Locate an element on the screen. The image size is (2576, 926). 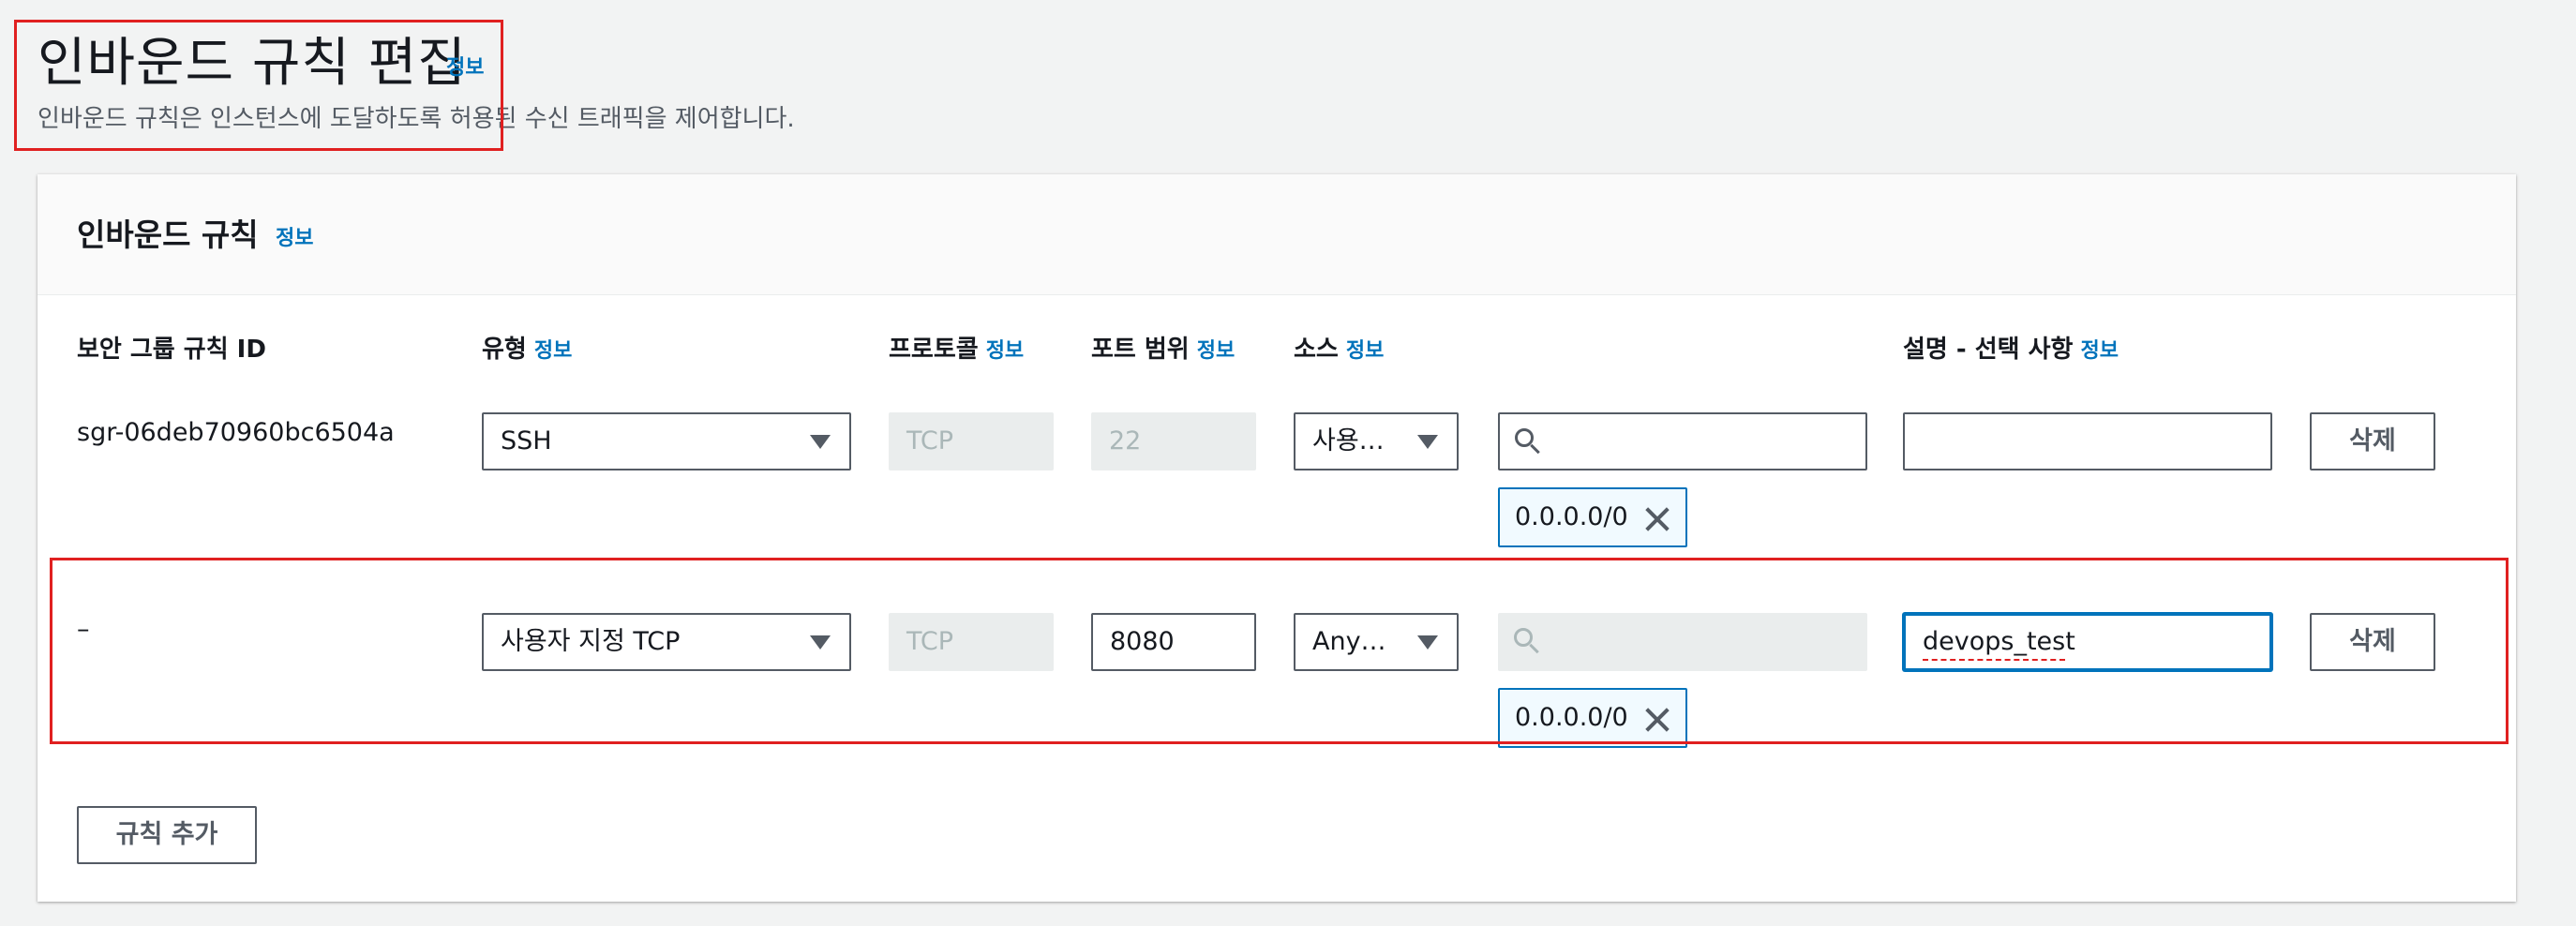
column-header-description: 설명 - 선택 사항 정보 is located at coordinates (2011, 348).